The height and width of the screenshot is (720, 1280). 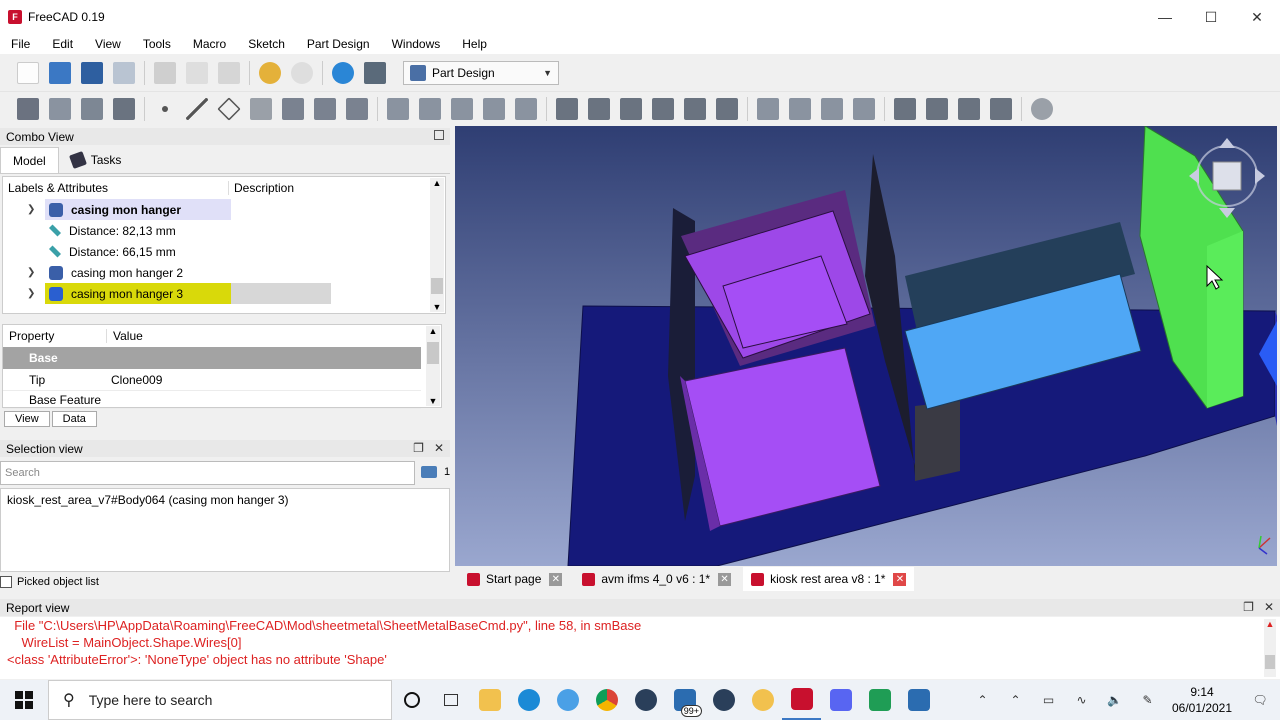 I want to click on menu-edit: Edit, so click(x=62, y=44).